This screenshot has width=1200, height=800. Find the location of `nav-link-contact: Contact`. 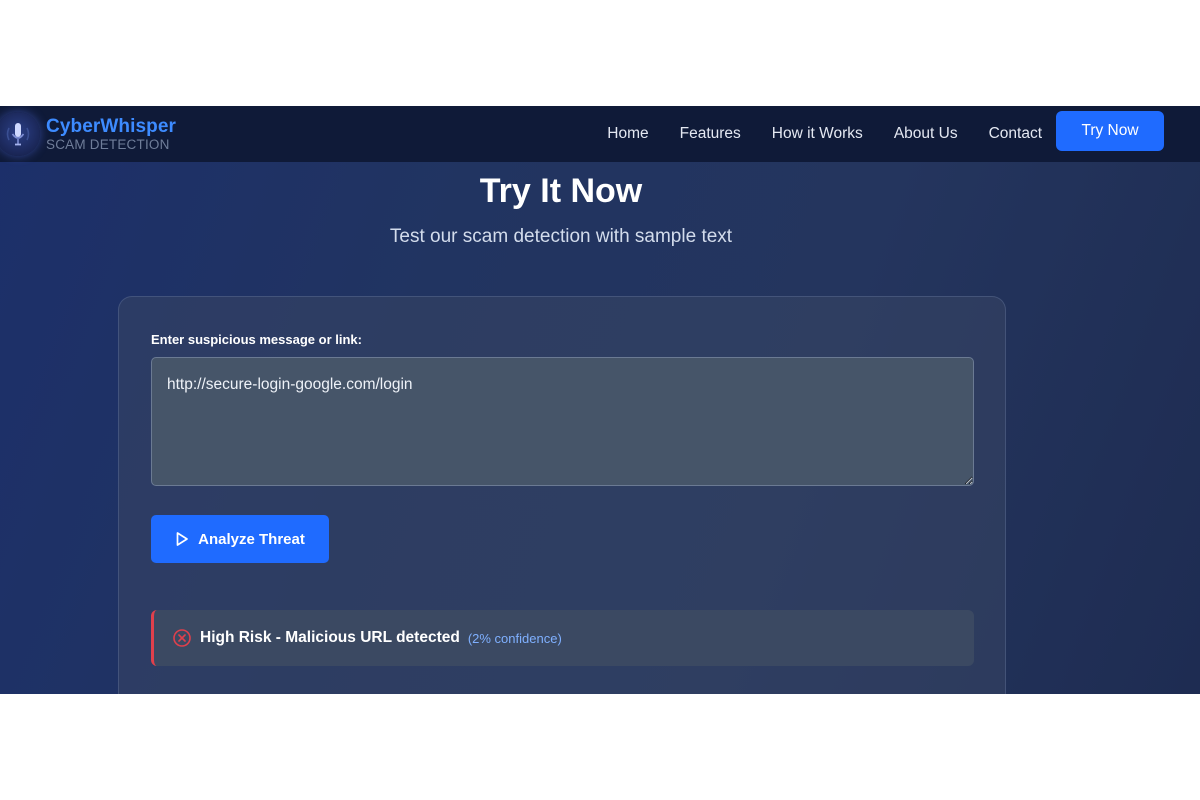

nav-link-contact: Contact is located at coordinates (1015, 134).